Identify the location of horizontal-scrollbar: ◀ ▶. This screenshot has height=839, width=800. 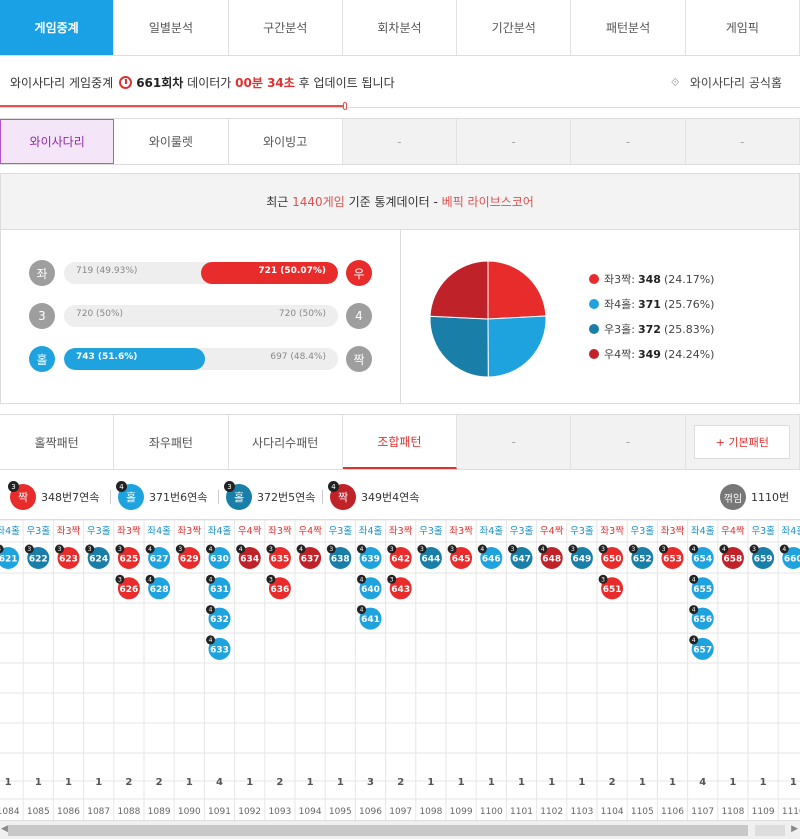
(400, 829).